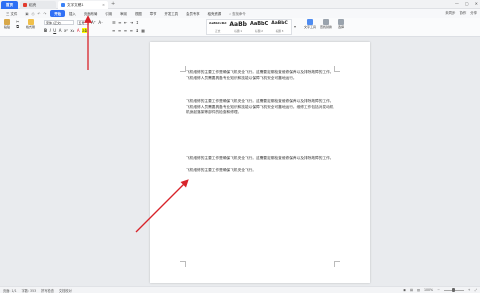 This screenshot has width=480, height=293. Describe the element at coordinates (7, 24) in the screenshot. I see `paste-group: 粘贴` at that location.